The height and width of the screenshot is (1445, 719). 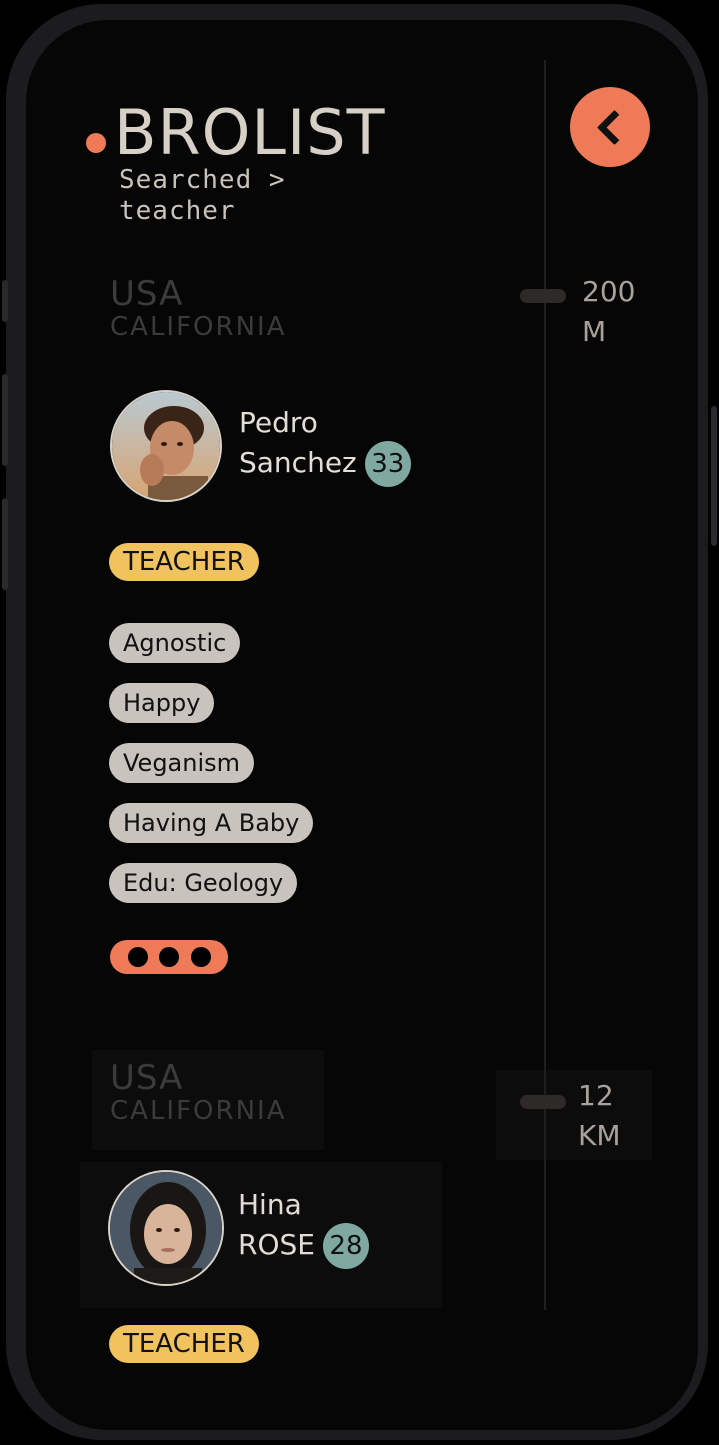 What do you see at coordinates (175, 643) in the screenshot?
I see `interest-tag: Agnostic` at bounding box center [175, 643].